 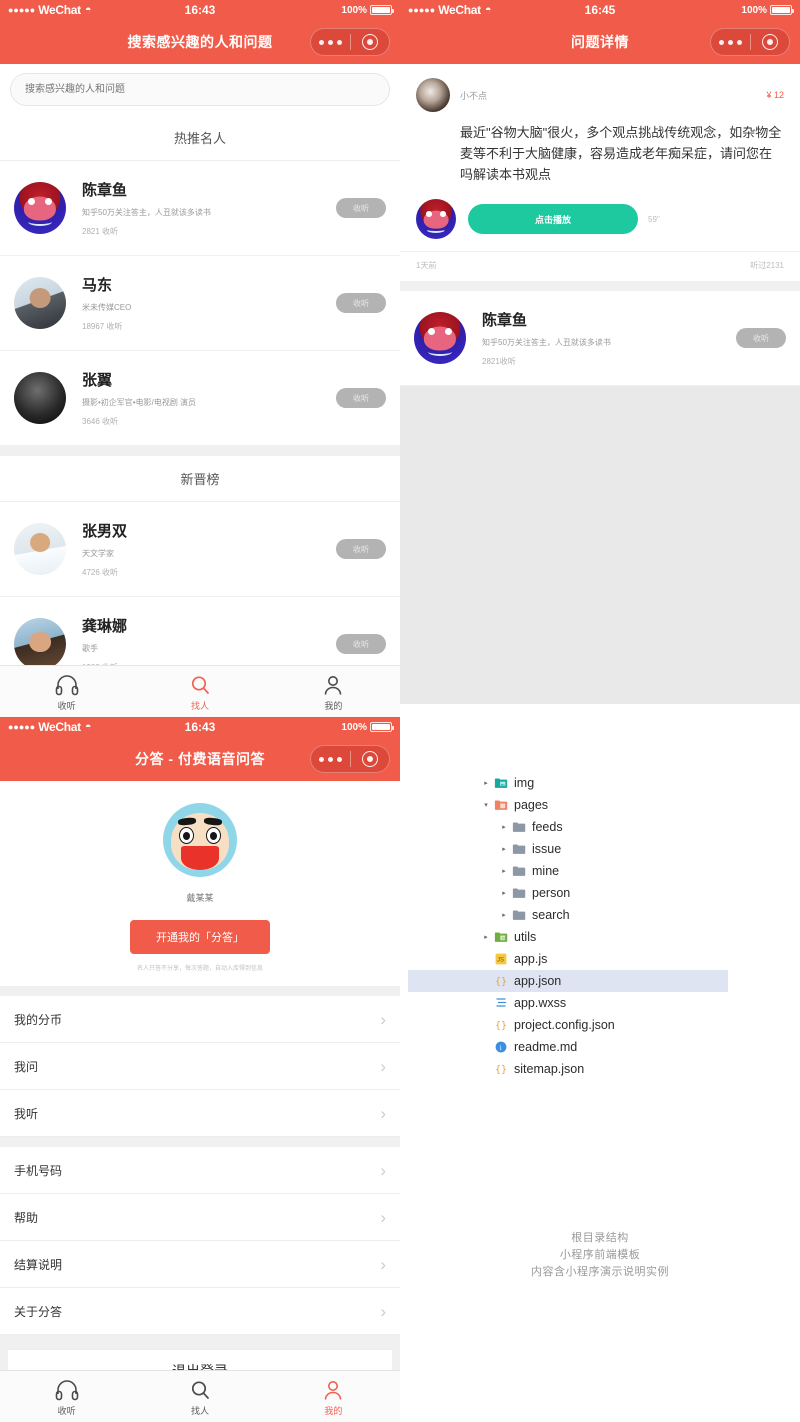 I want to click on tree-node-search: search, so click(x=640, y=915).